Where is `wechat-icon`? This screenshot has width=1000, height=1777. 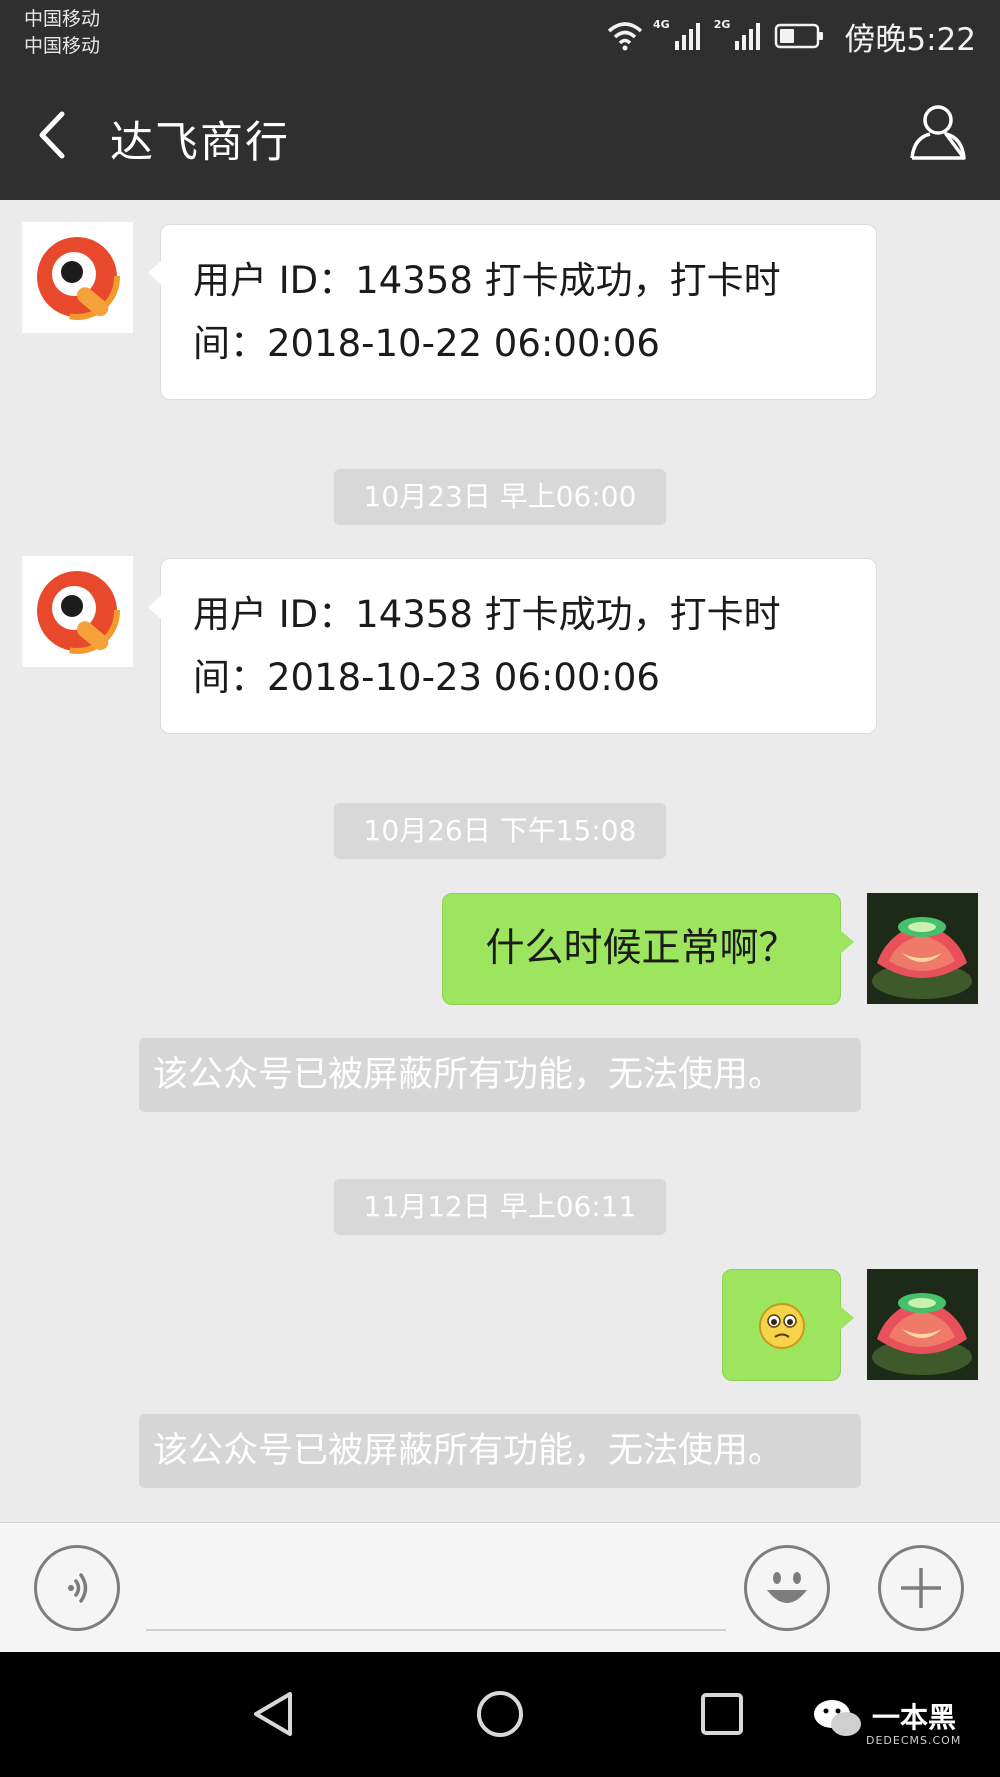 wechat-icon is located at coordinates (837, 1718).